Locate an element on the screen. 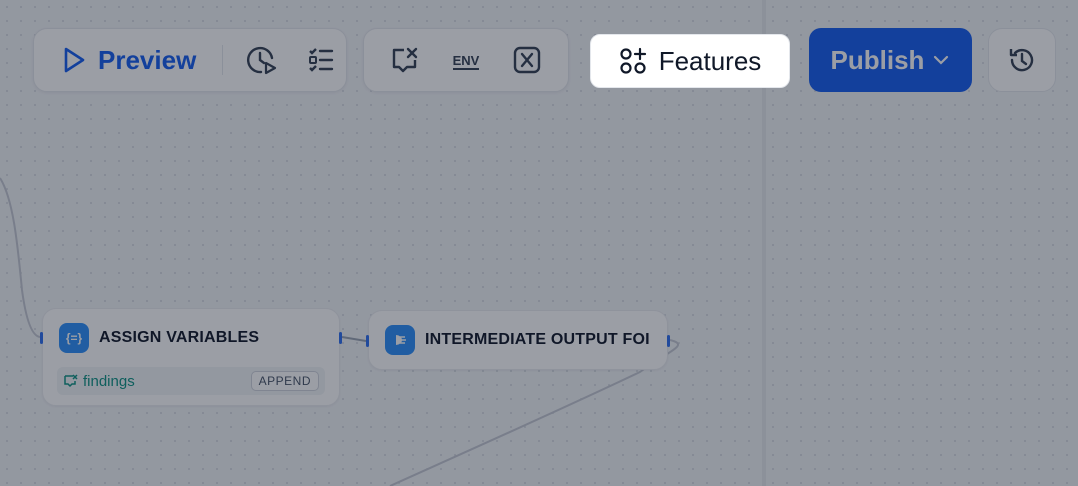 This screenshot has height=486, width=1078. operation-badge: APPEND is located at coordinates (284, 381).